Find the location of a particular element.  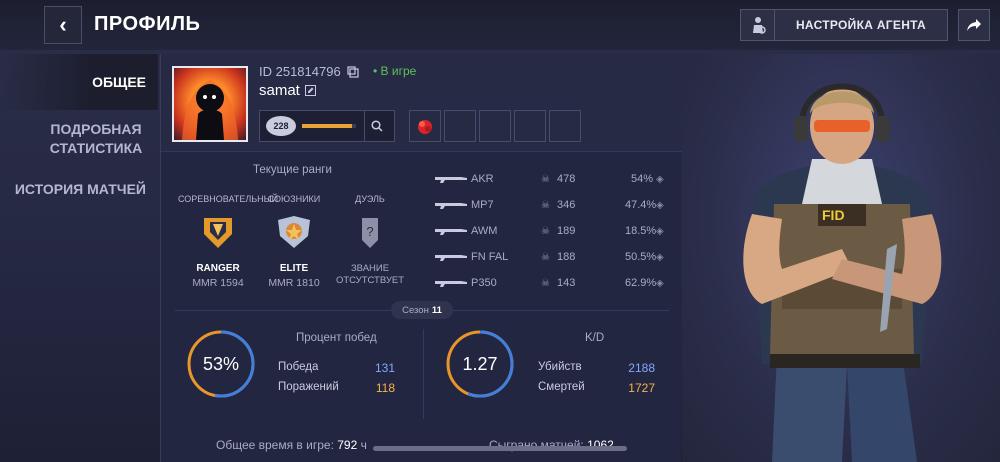

agent-icon is located at coordinates (758, 25).